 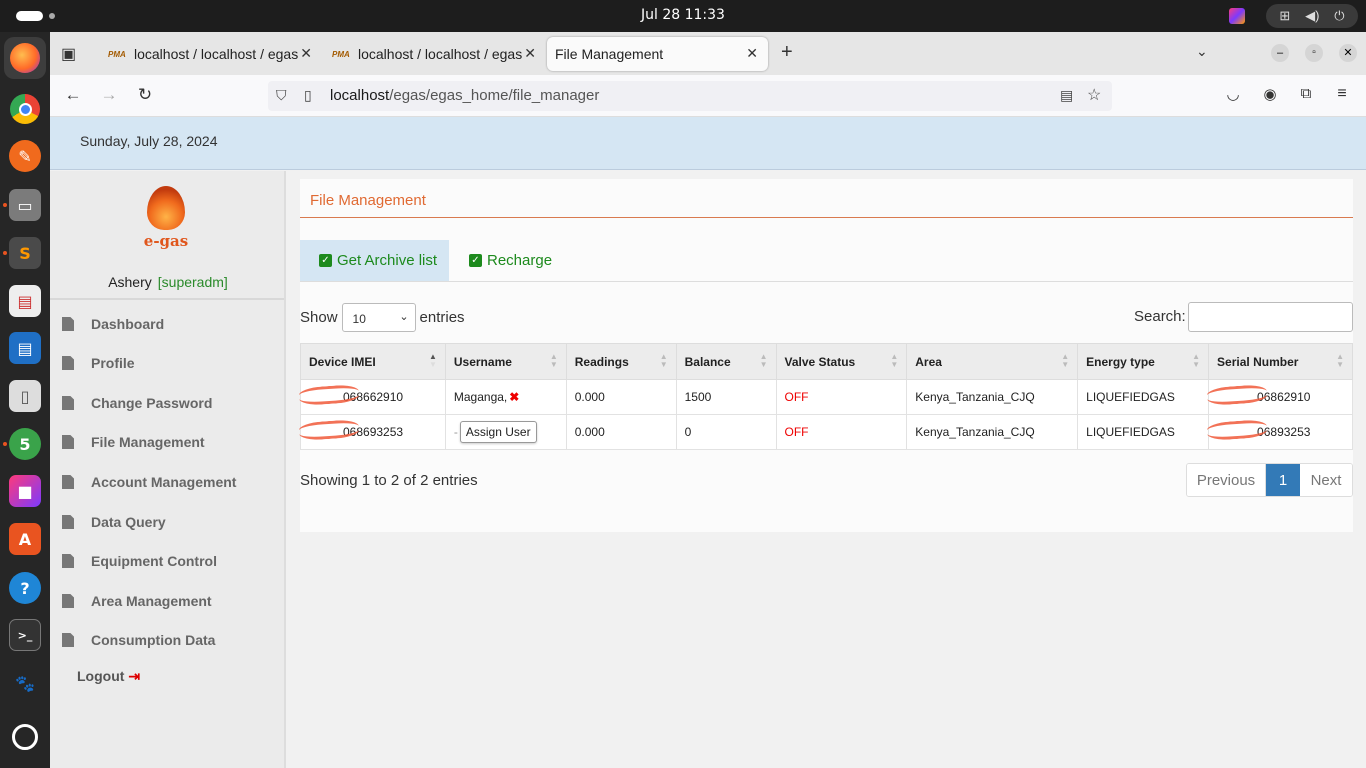 I want to click on egas-logo: e-gas, so click(x=166, y=218).